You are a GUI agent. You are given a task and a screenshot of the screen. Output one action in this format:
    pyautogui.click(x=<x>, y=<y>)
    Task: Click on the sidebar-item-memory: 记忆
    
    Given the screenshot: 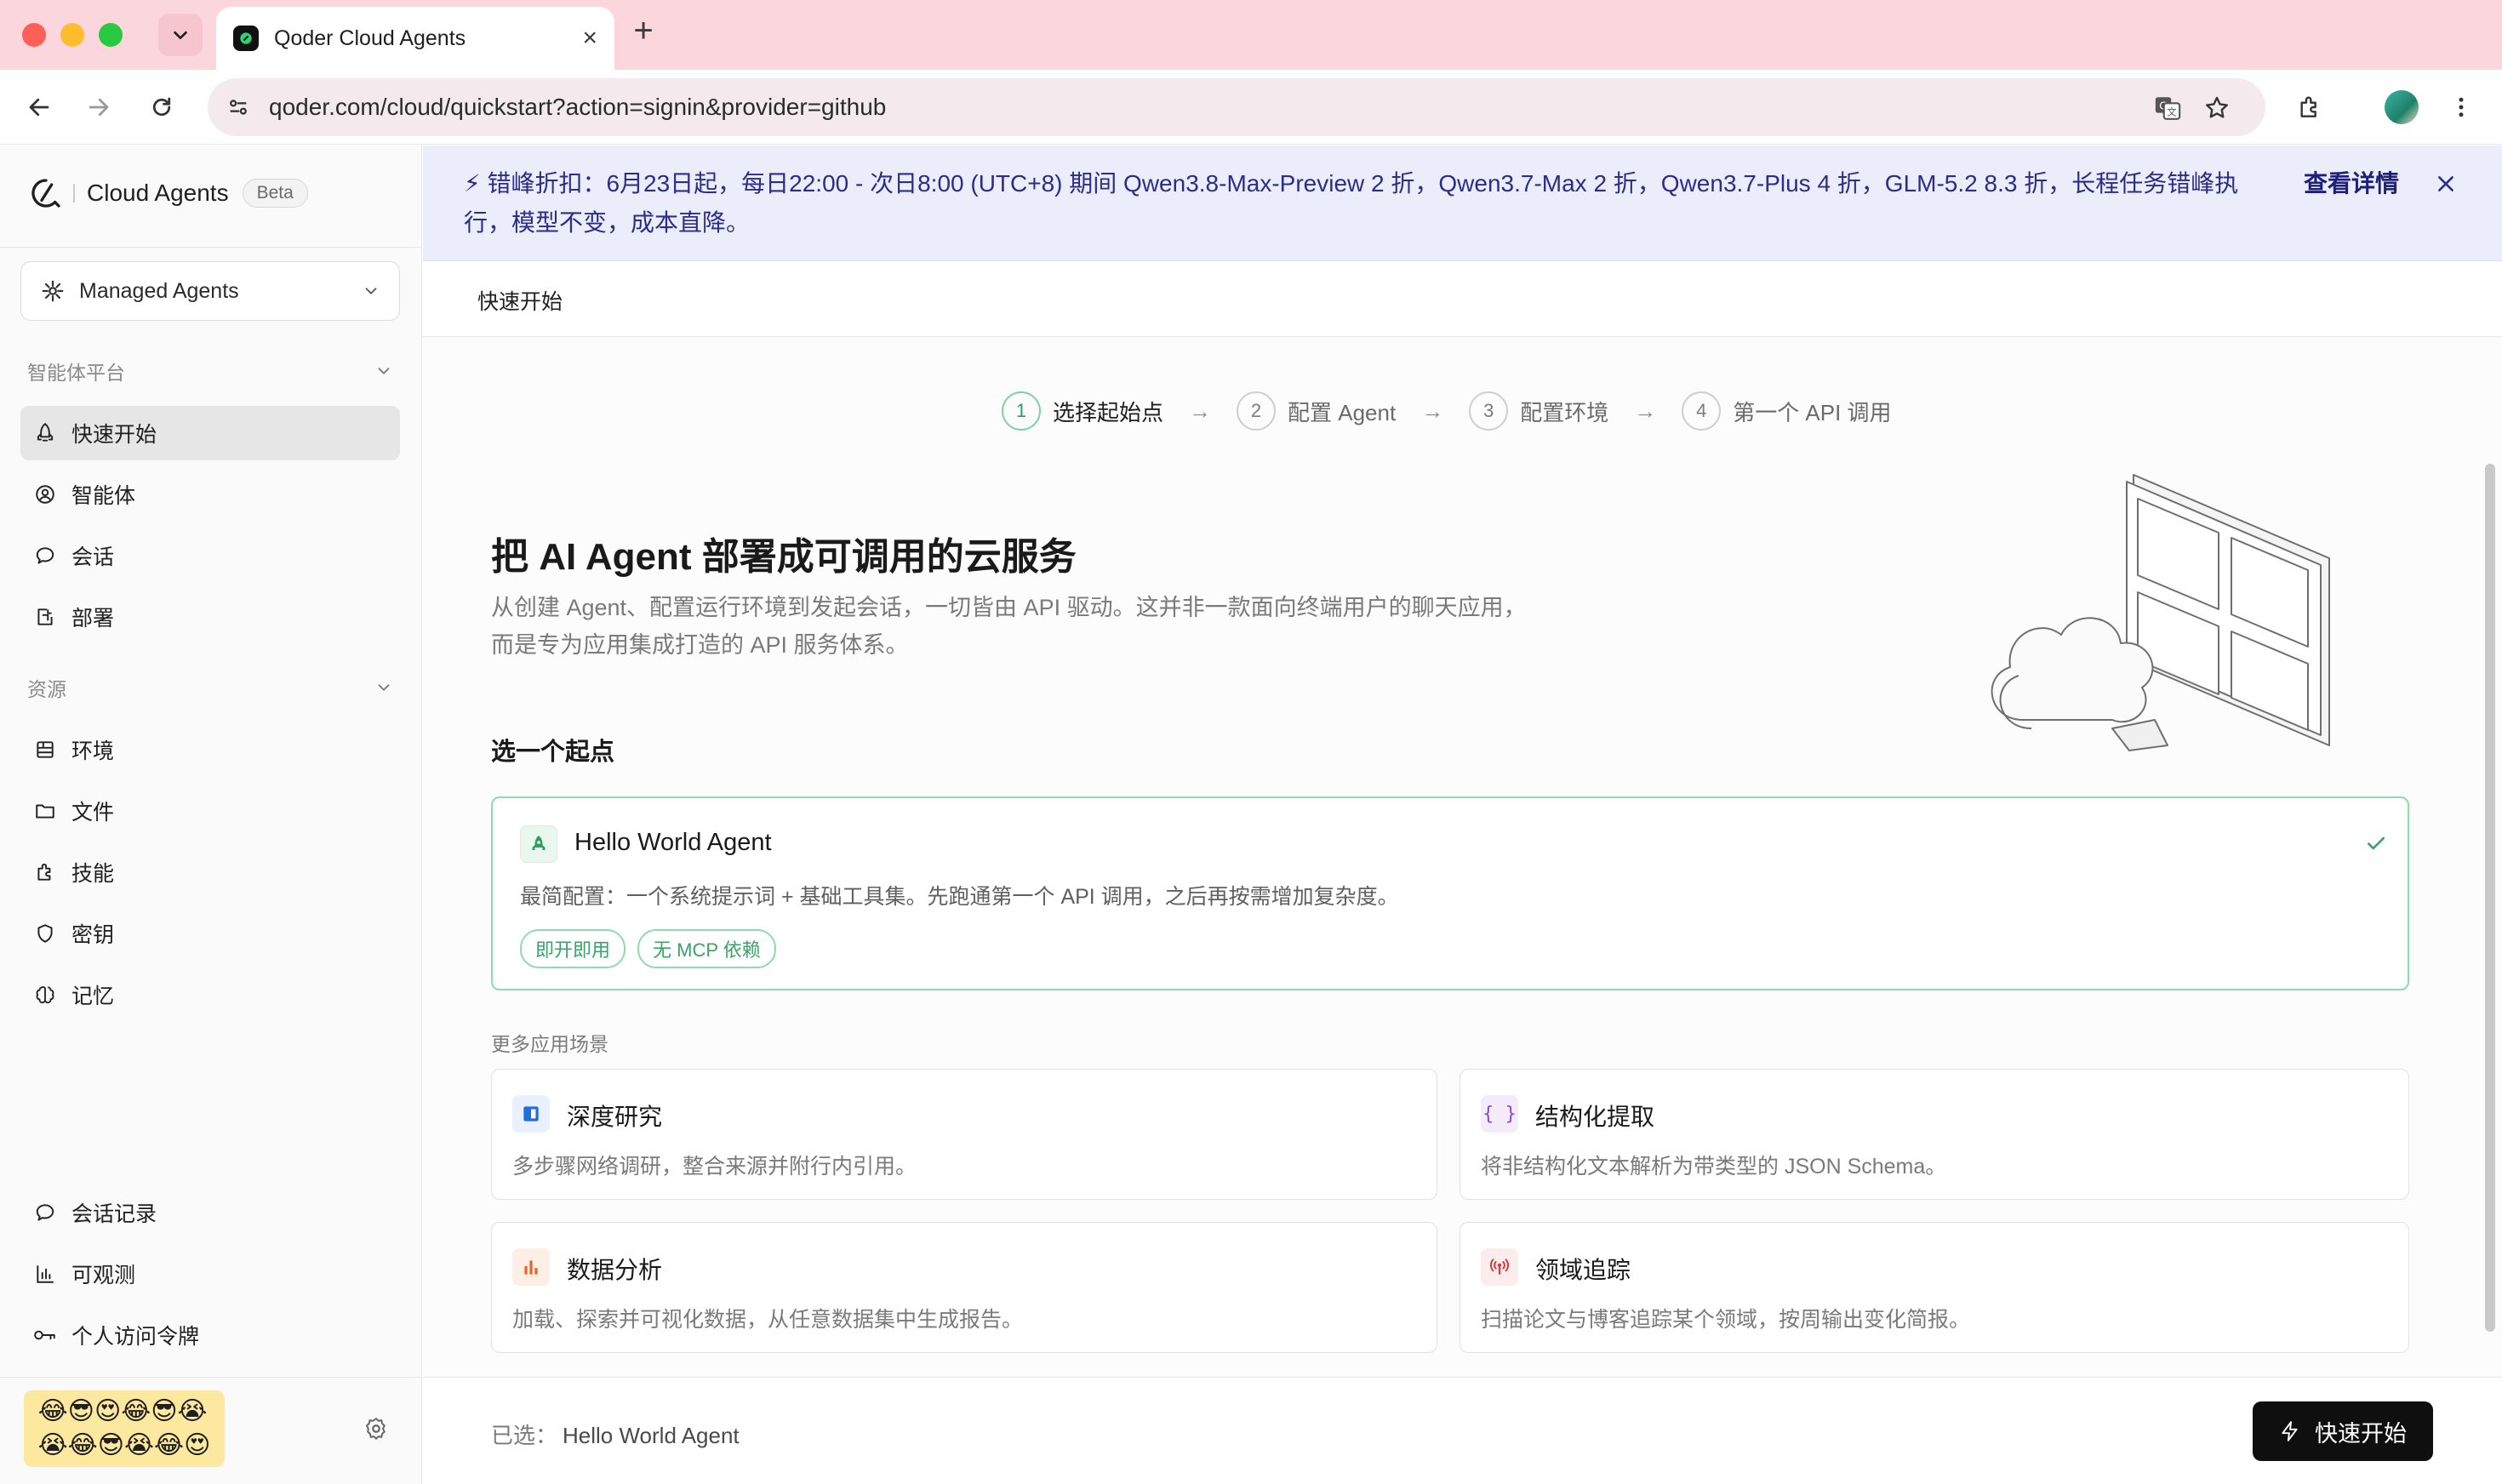 What is the action you would take?
    pyautogui.click(x=210, y=994)
    